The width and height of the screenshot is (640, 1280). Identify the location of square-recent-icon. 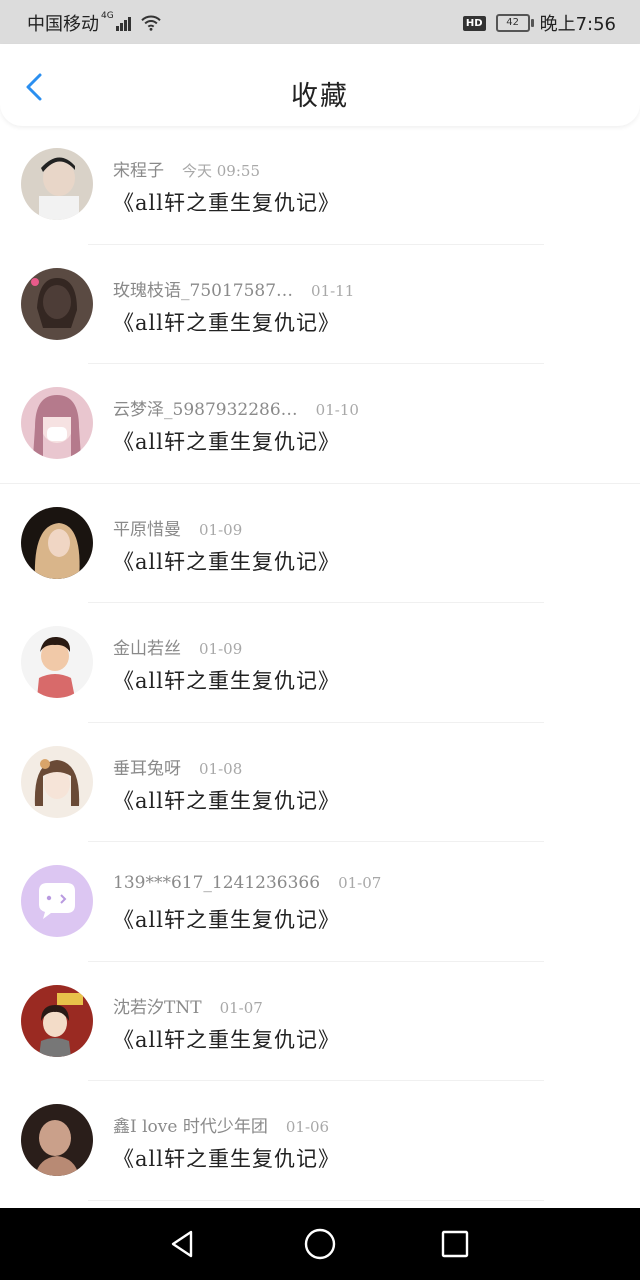
(455, 1244).